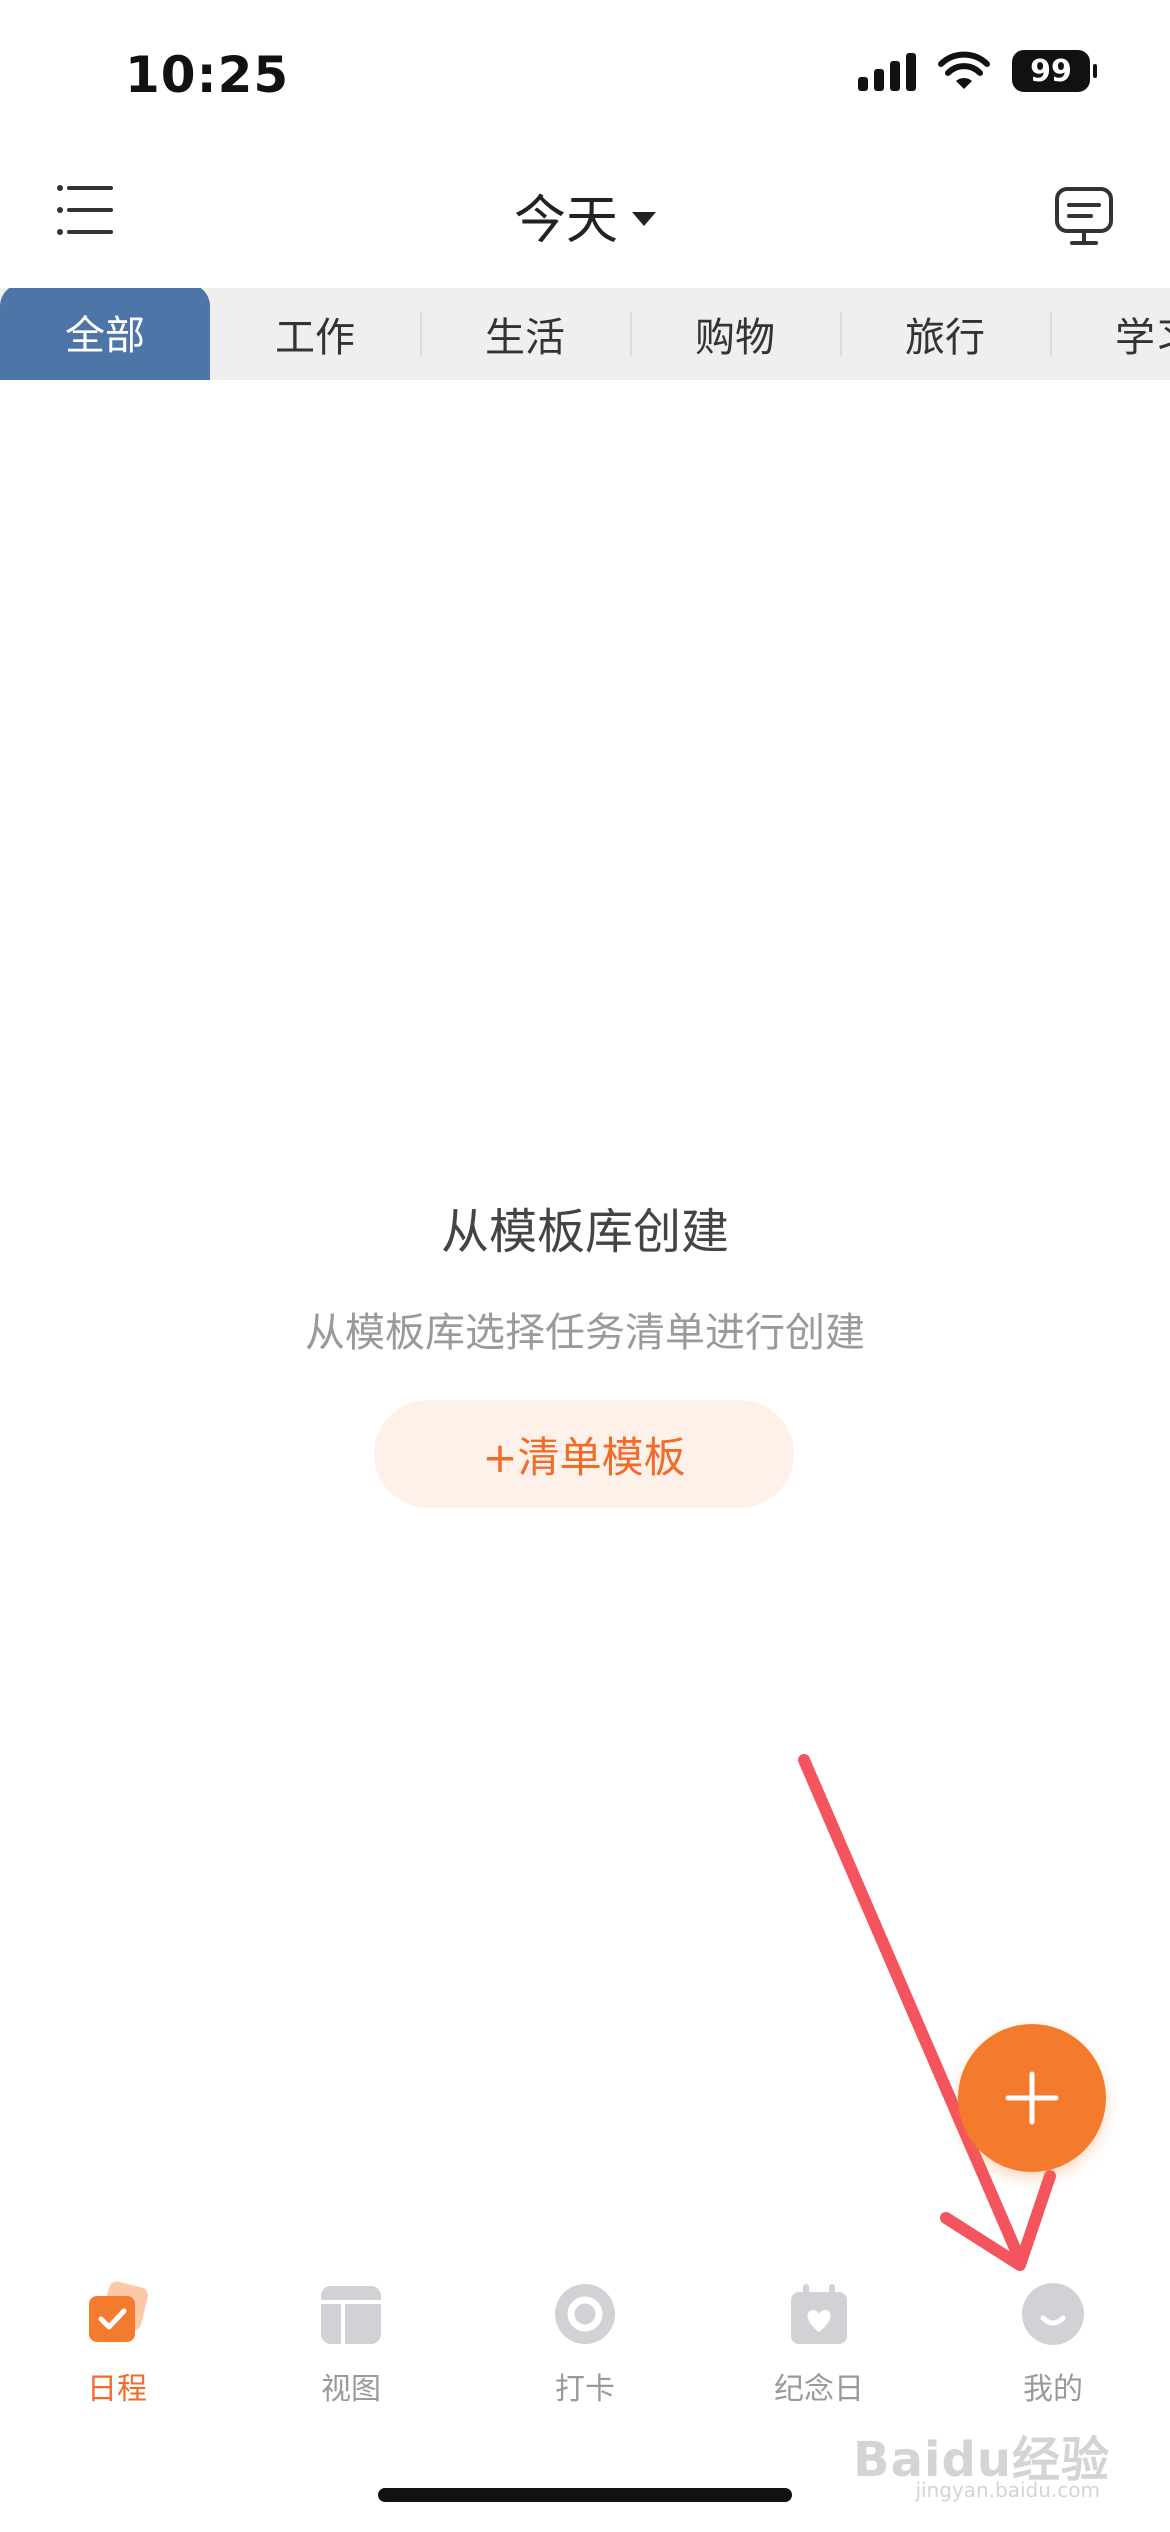 The width and height of the screenshot is (1170, 2532). What do you see at coordinates (927, 2012) in the screenshot?
I see `annotation-arrow-icon` at bounding box center [927, 2012].